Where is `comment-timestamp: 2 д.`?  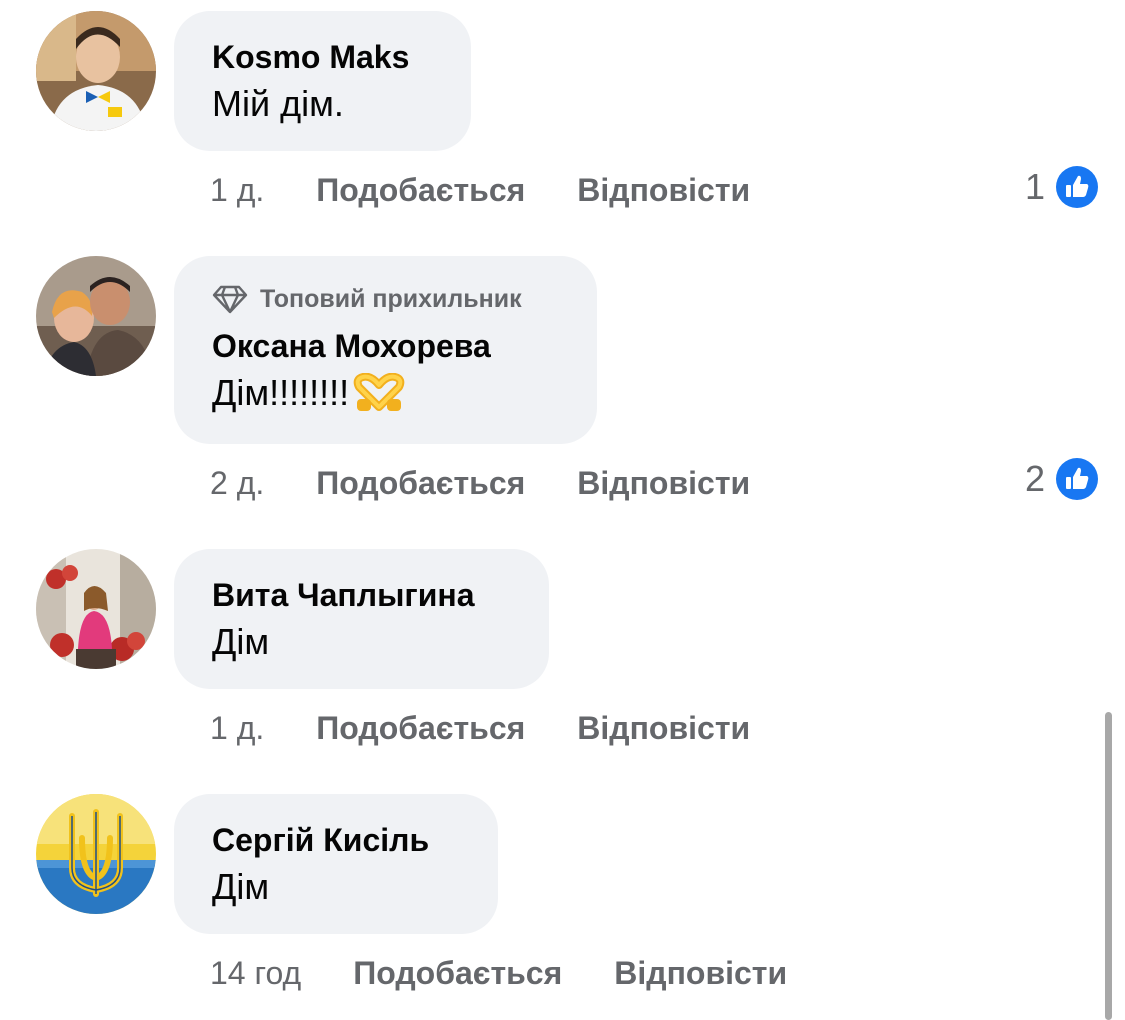 comment-timestamp: 2 д. is located at coordinates (237, 483).